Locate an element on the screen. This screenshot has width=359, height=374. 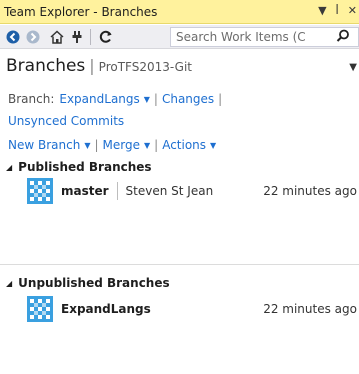
merge-link: Merge is located at coordinates (121, 145).